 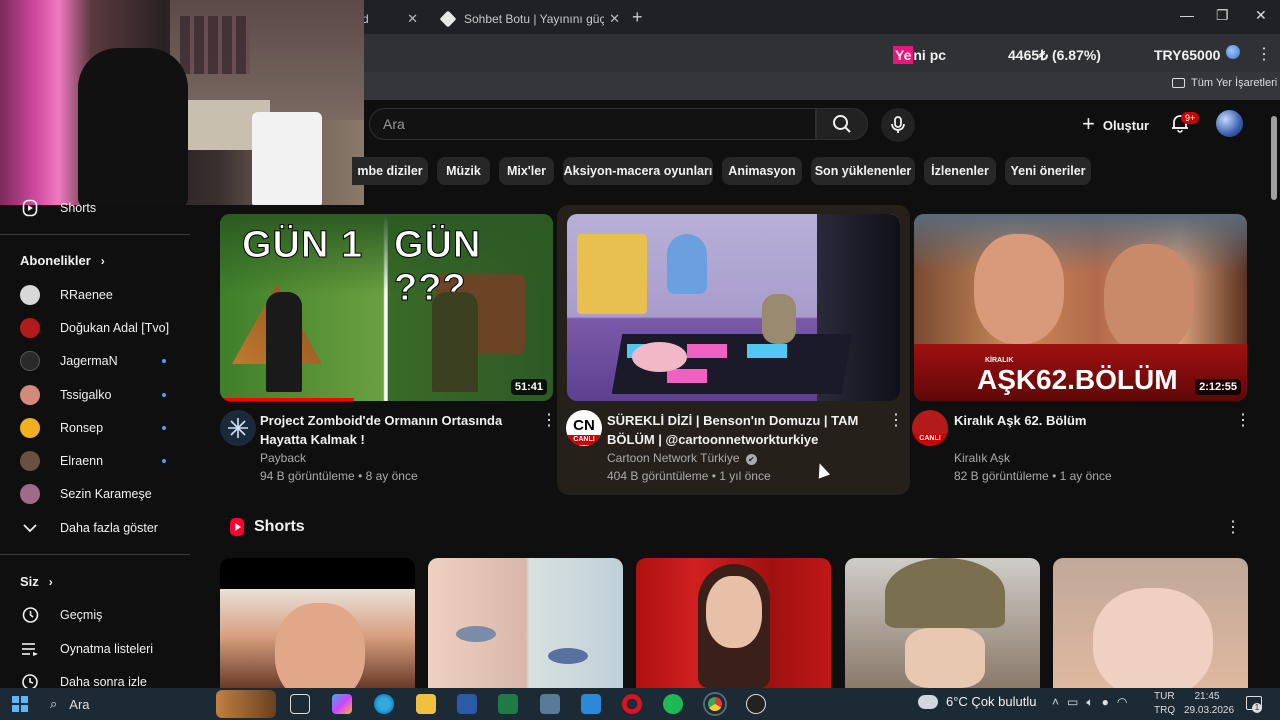 What do you see at coordinates (86, 395) in the screenshot?
I see `sidebar-item-label: Tssigalko` at bounding box center [86, 395].